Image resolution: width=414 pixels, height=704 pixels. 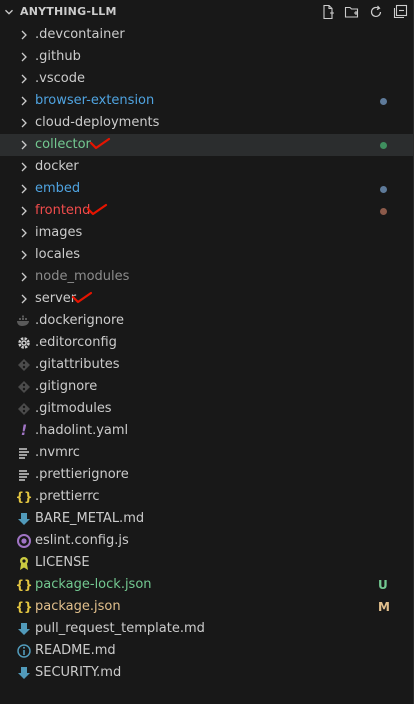 I want to click on new-file-button, so click(x=328, y=12).